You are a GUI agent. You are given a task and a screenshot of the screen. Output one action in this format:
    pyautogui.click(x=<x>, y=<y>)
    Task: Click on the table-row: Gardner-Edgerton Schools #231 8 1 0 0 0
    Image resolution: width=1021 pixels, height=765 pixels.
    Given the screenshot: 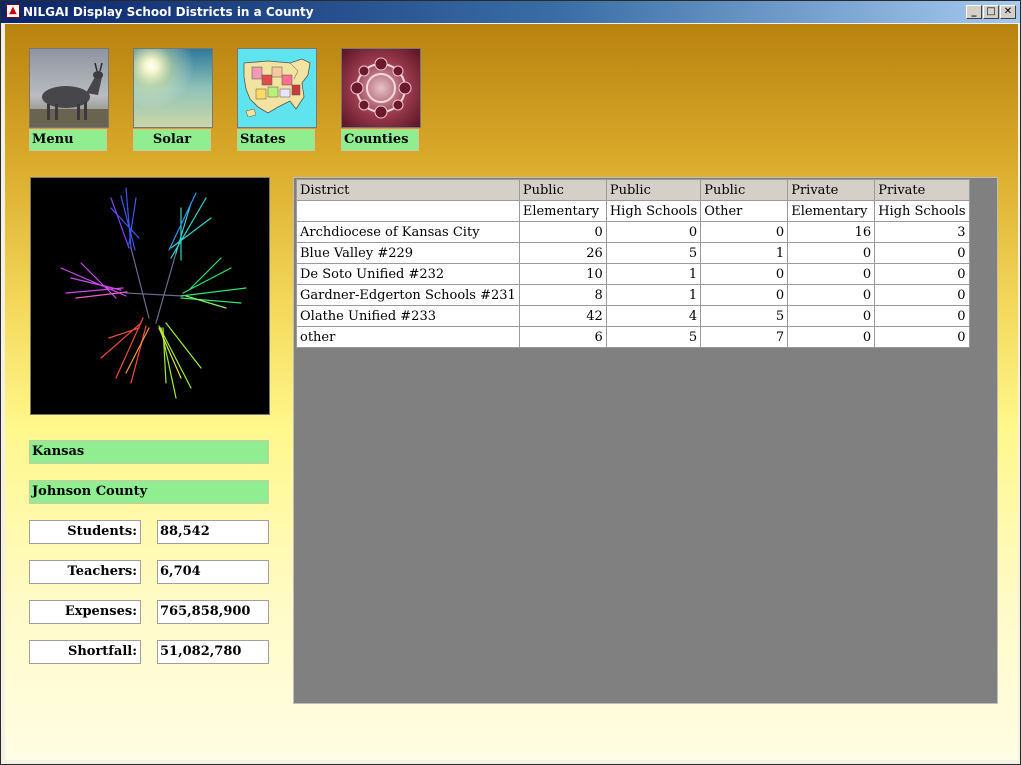 What is the action you would take?
    pyautogui.click(x=633, y=295)
    